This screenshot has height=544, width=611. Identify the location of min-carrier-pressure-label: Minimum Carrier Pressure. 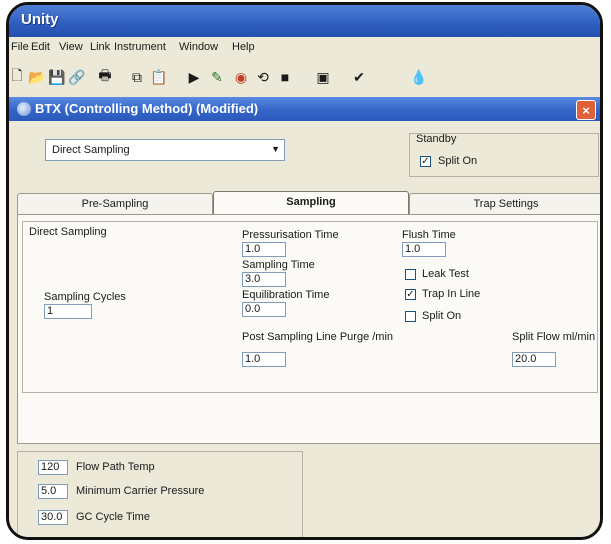
(140, 491).